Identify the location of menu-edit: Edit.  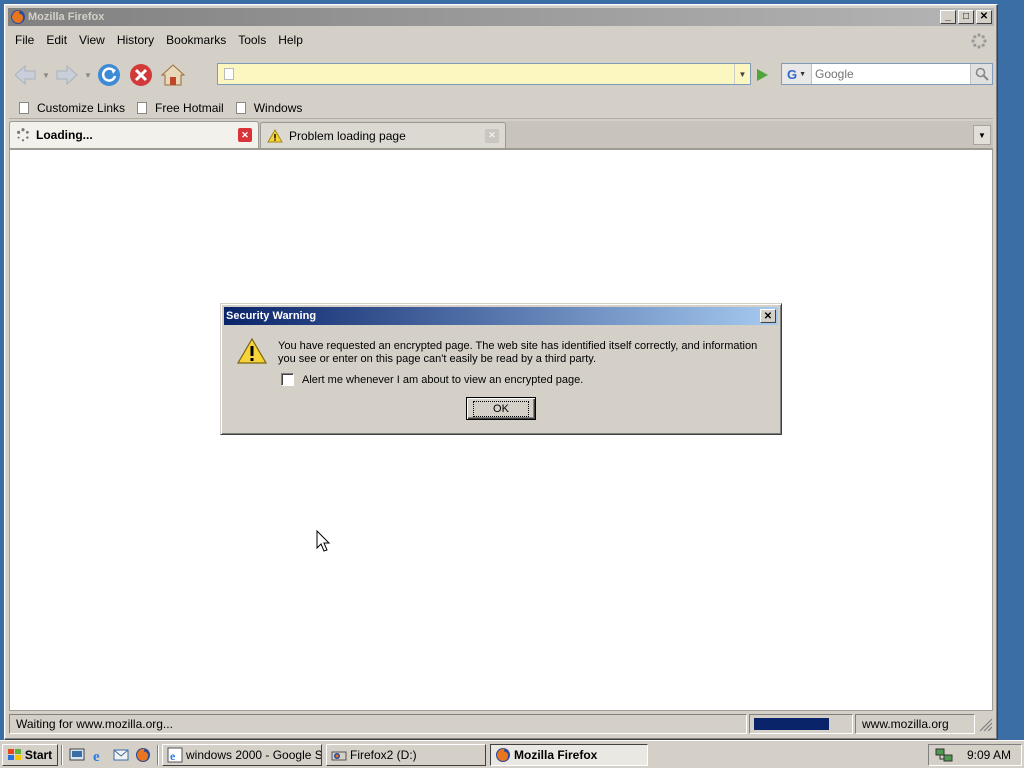
(56, 40).